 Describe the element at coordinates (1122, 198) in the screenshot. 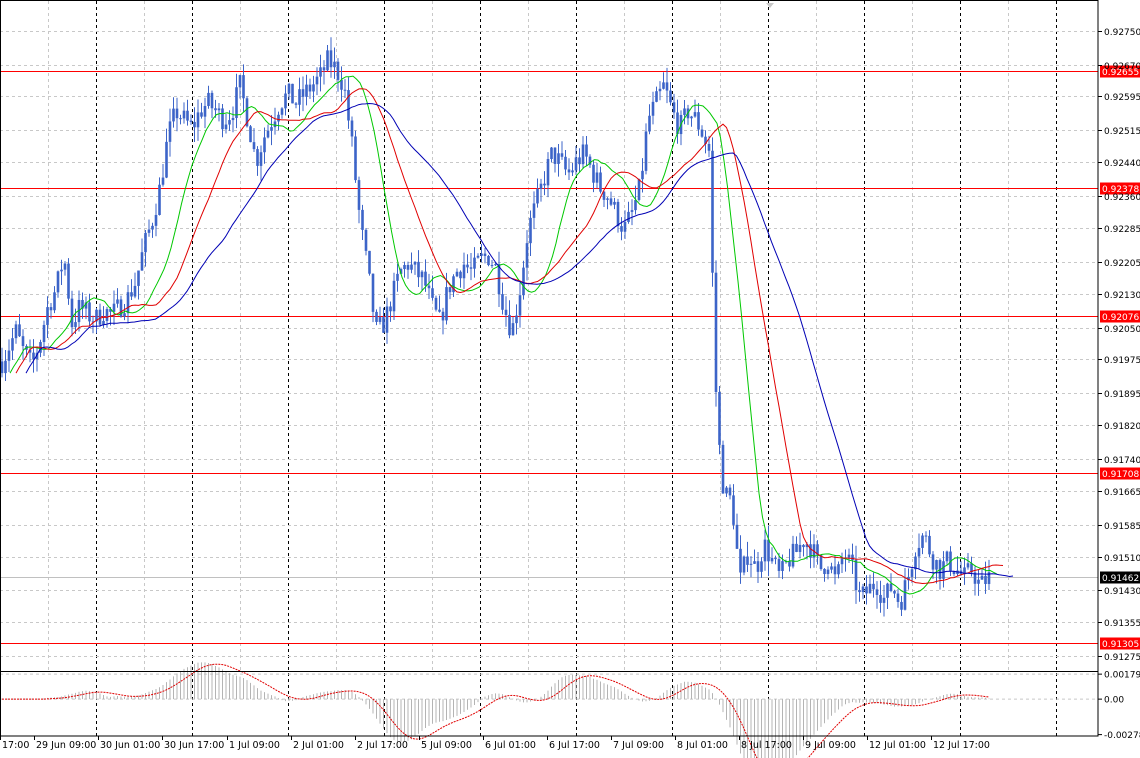

I see `y-tick-label: 0.92360` at that location.